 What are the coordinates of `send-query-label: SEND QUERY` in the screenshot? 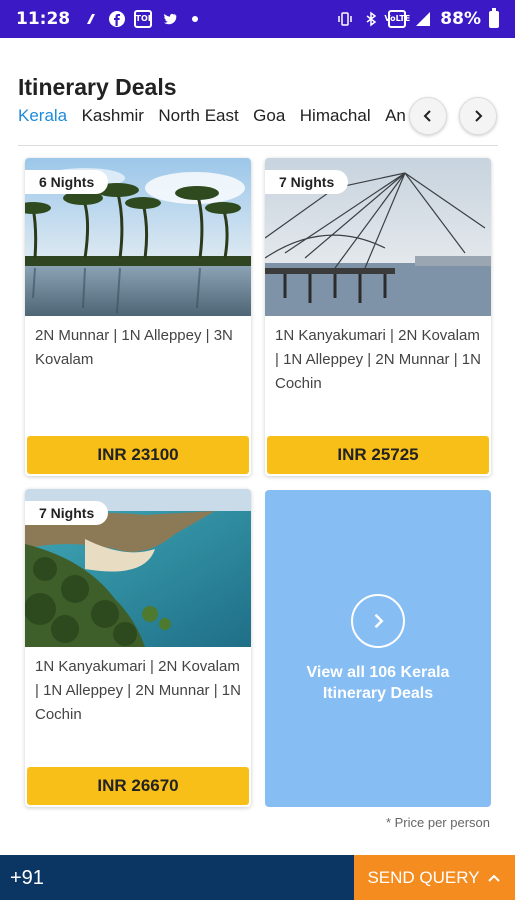 It's located at (423, 877).